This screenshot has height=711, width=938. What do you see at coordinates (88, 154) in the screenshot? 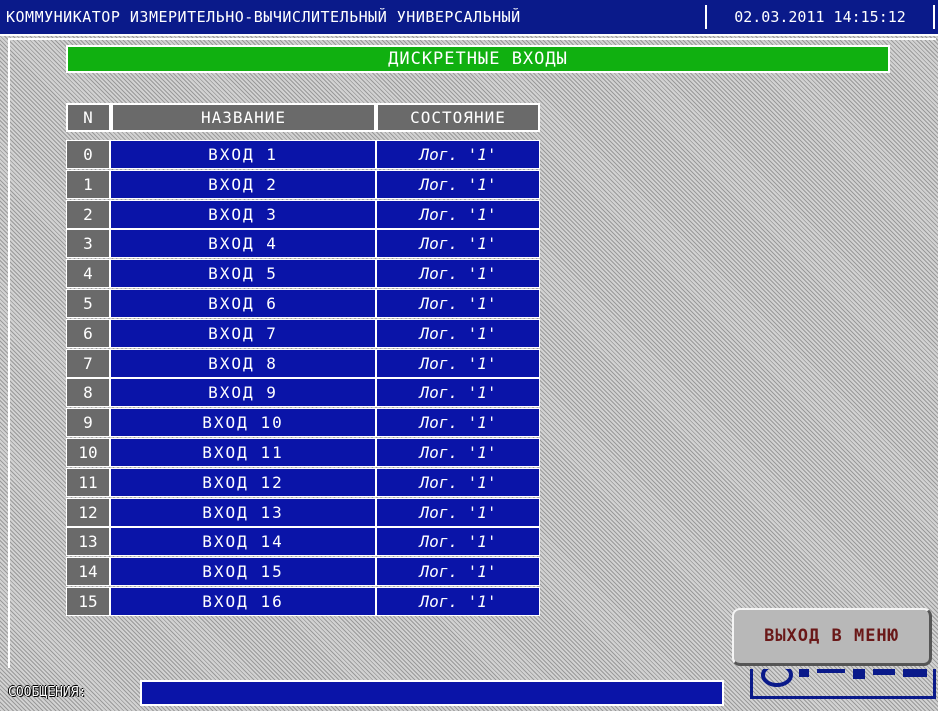
I see `input-index-cell: 0` at bounding box center [88, 154].